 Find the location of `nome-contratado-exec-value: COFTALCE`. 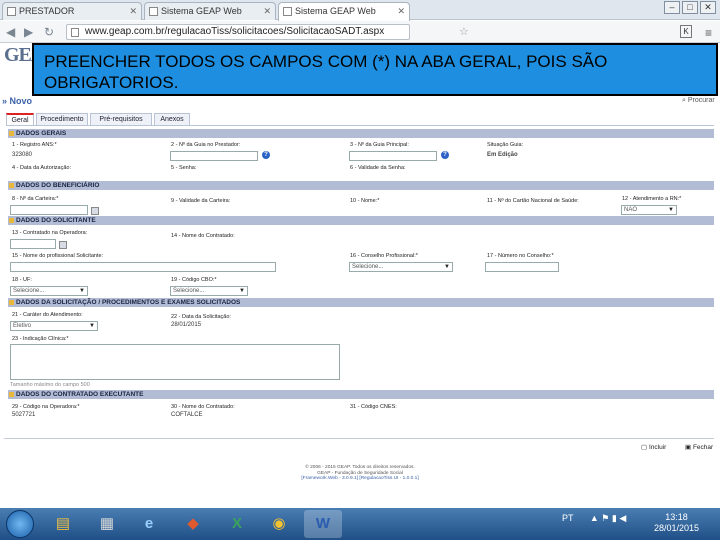

nome-contratado-exec-value: COFTALCE is located at coordinates (187, 415).